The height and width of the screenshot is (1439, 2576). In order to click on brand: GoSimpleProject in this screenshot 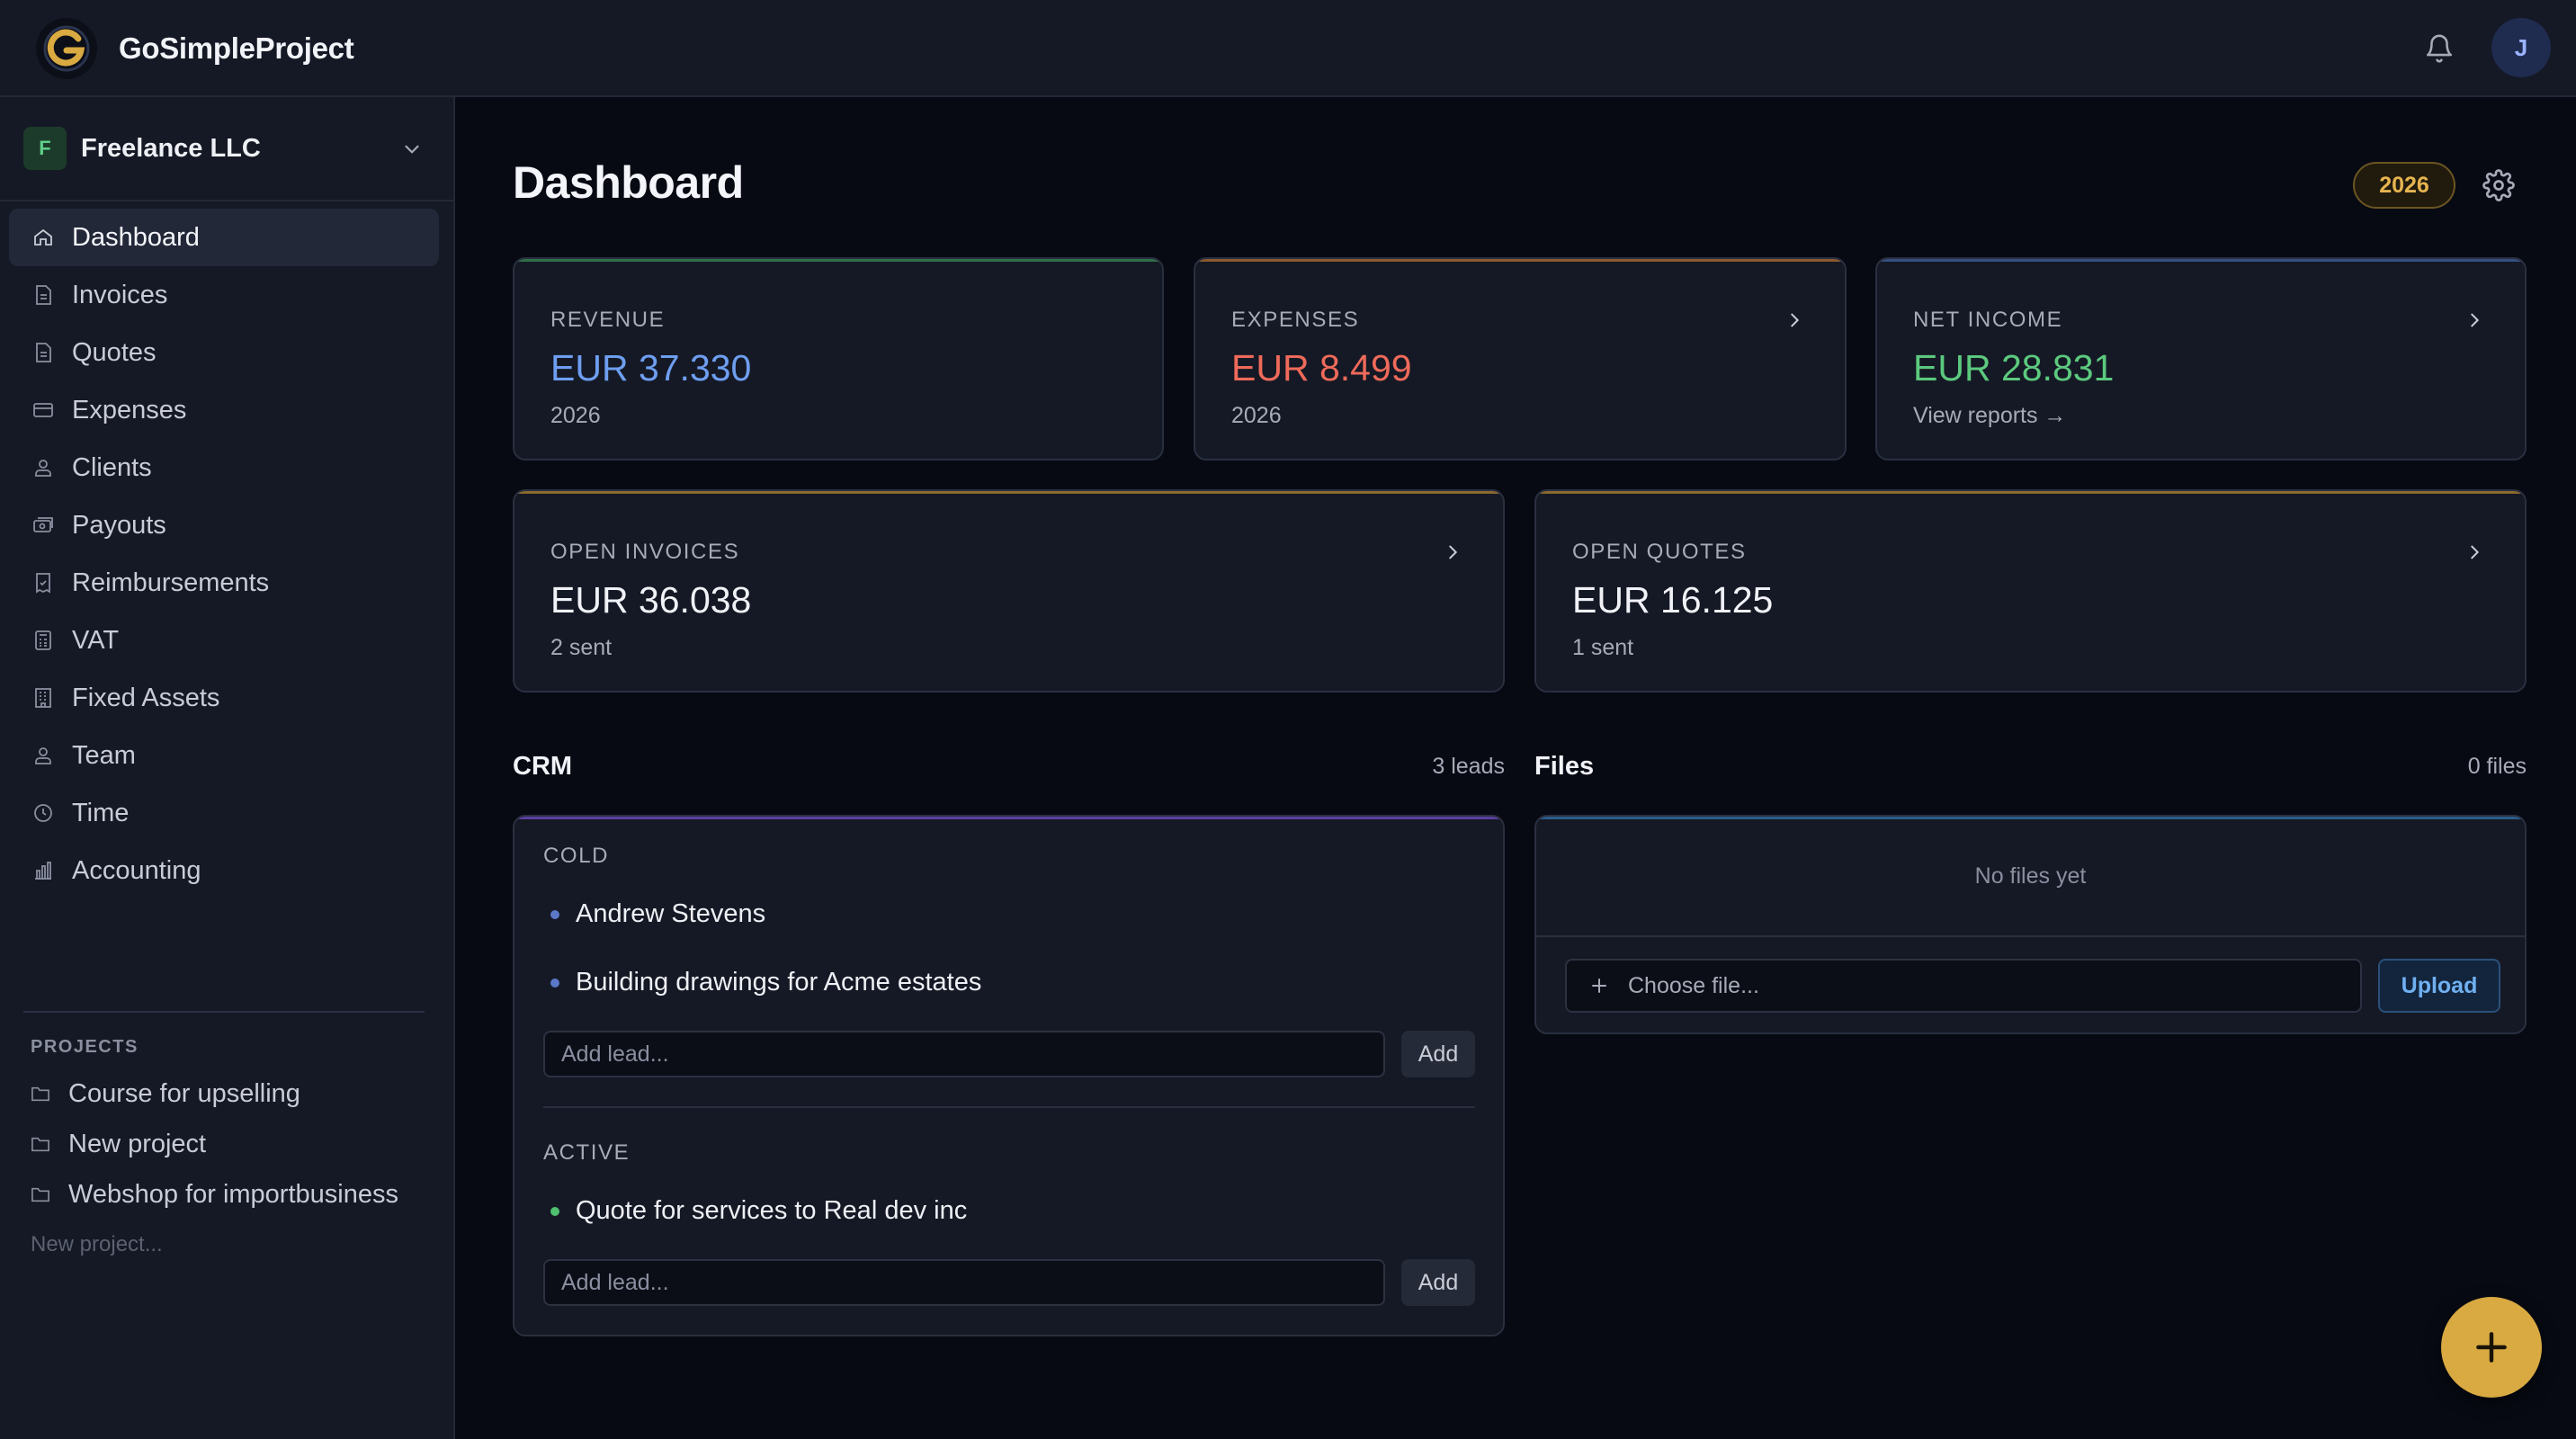, I will do `click(195, 48)`.